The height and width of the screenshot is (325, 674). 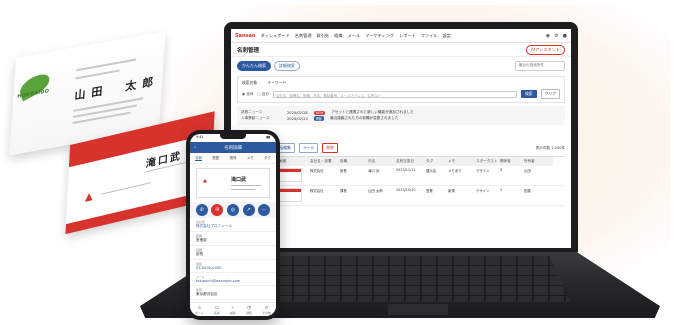 I want to click on nav-item: メール, so click(x=354, y=36).